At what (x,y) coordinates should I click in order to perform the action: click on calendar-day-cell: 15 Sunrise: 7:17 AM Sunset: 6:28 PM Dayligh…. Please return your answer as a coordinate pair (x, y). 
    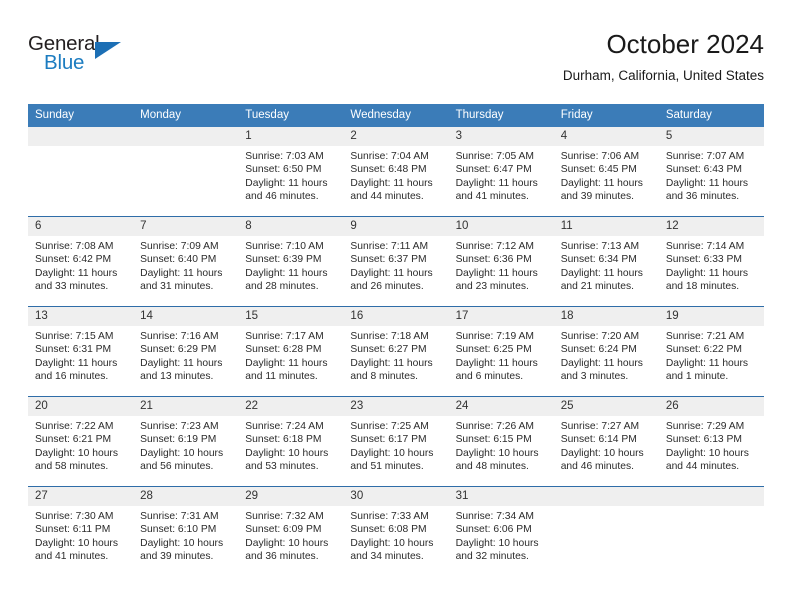
    Looking at the image, I should click on (291, 351).